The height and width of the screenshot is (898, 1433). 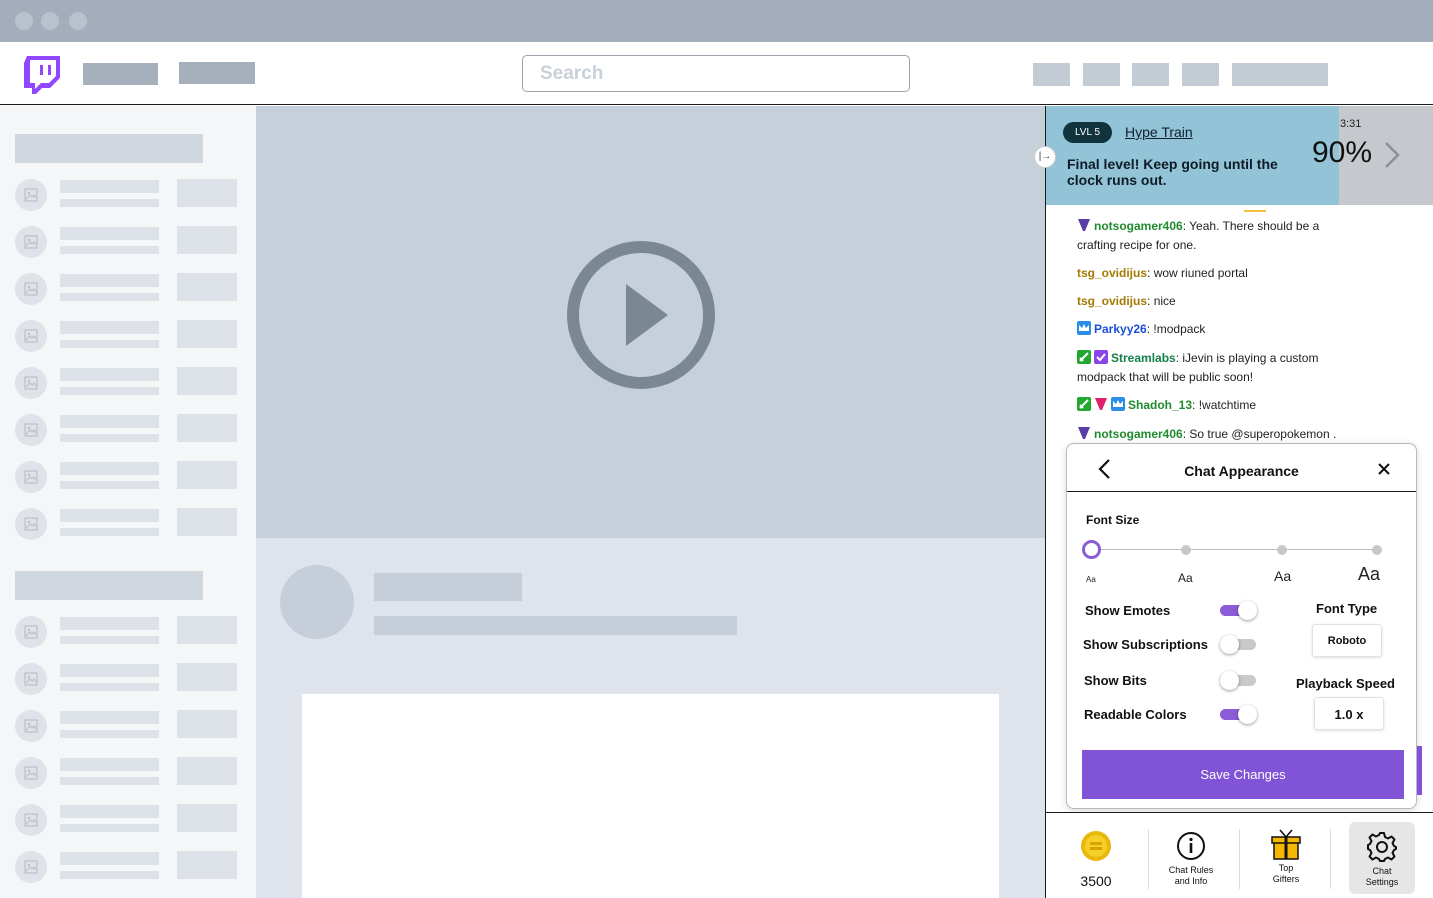 I want to click on window-minimize-dot, so click(x=50, y=21).